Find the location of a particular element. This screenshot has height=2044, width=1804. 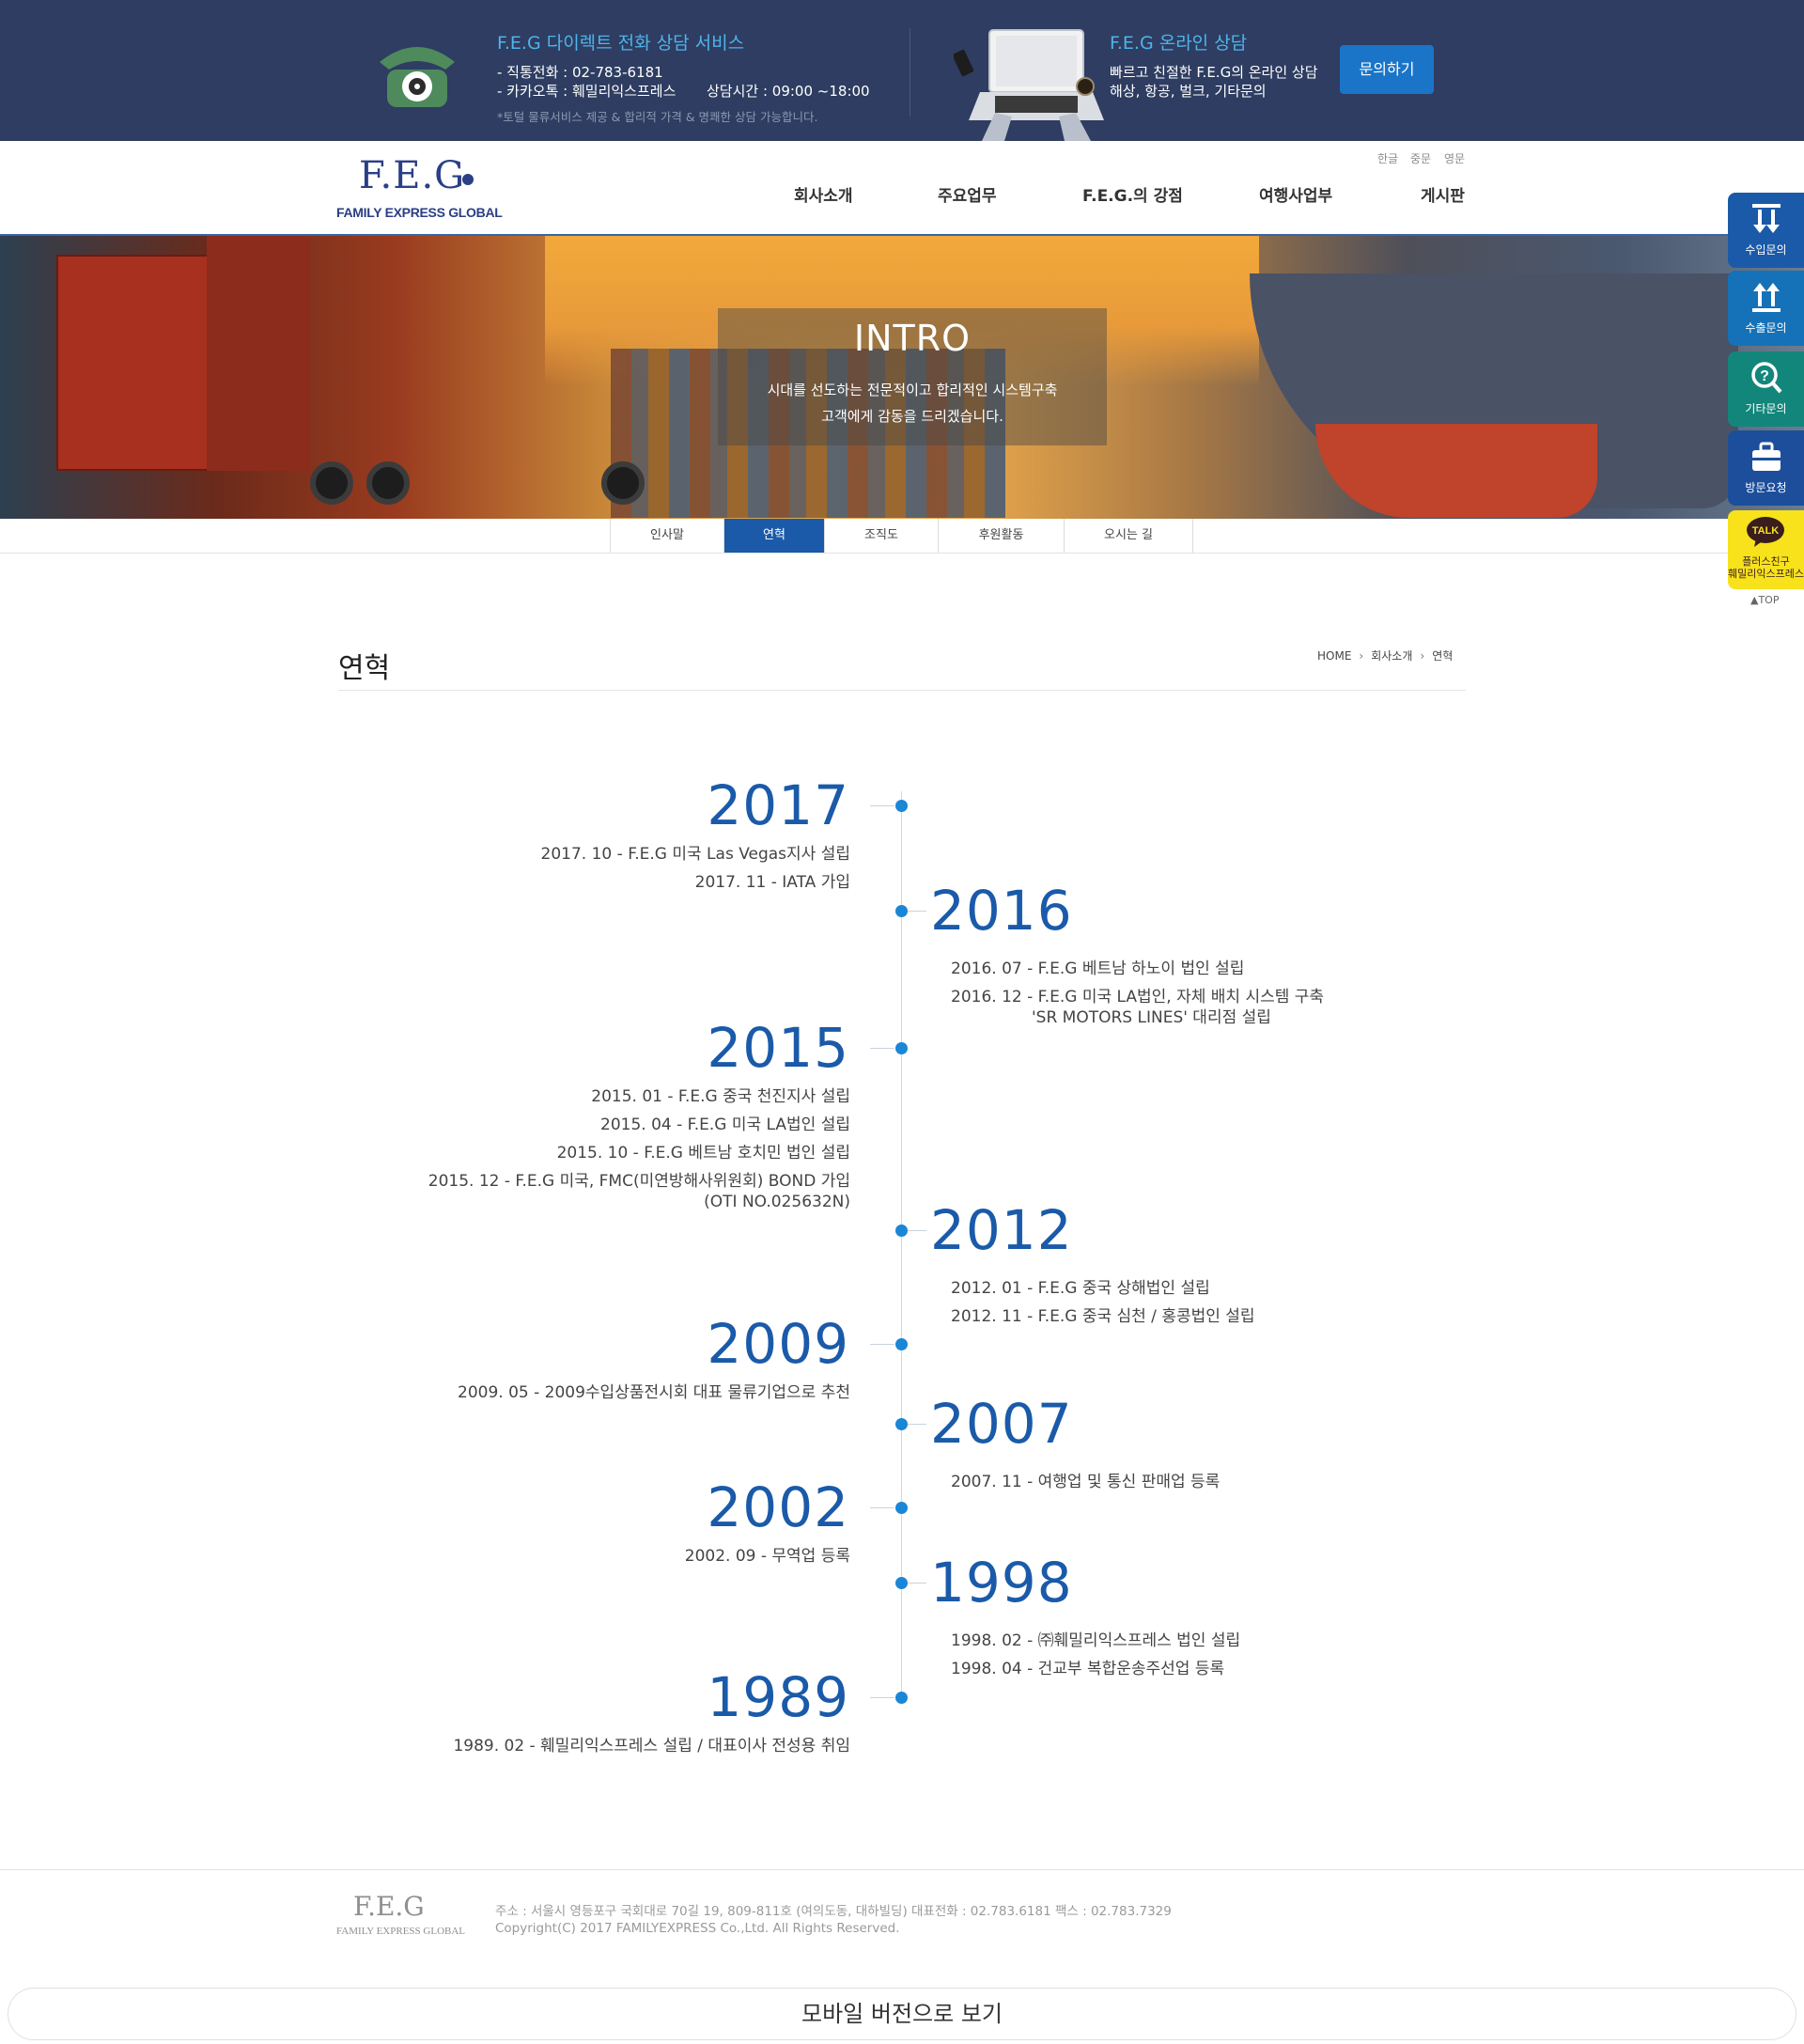

export-arrows-icon is located at coordinates (1766, 297).